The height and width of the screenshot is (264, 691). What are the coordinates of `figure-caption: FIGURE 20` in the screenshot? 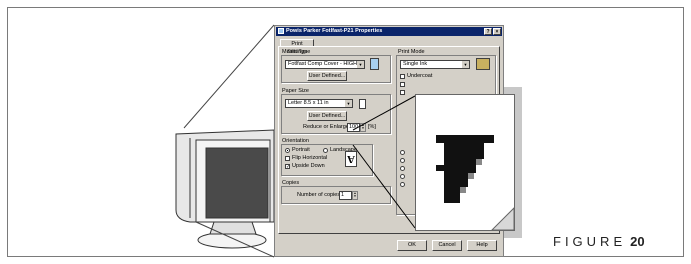 It's located at (599, 241).